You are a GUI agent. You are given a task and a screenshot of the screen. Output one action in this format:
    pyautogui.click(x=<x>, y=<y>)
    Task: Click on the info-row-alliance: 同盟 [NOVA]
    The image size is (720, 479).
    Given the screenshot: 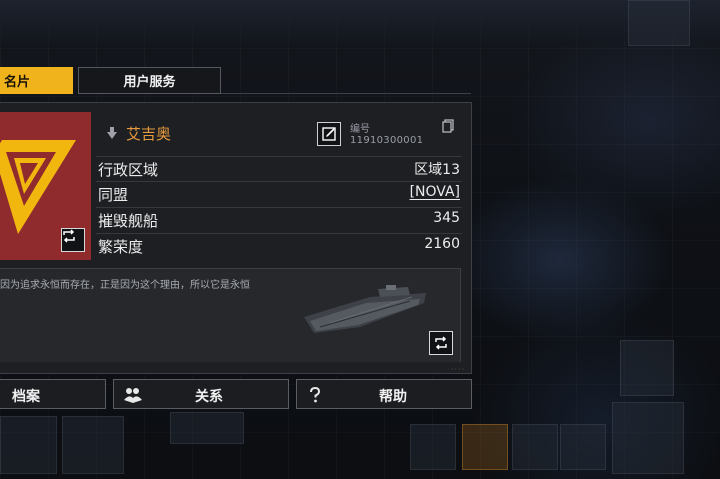 What is the action you would take?
    pyautogui.click(x=279, y=192)
    